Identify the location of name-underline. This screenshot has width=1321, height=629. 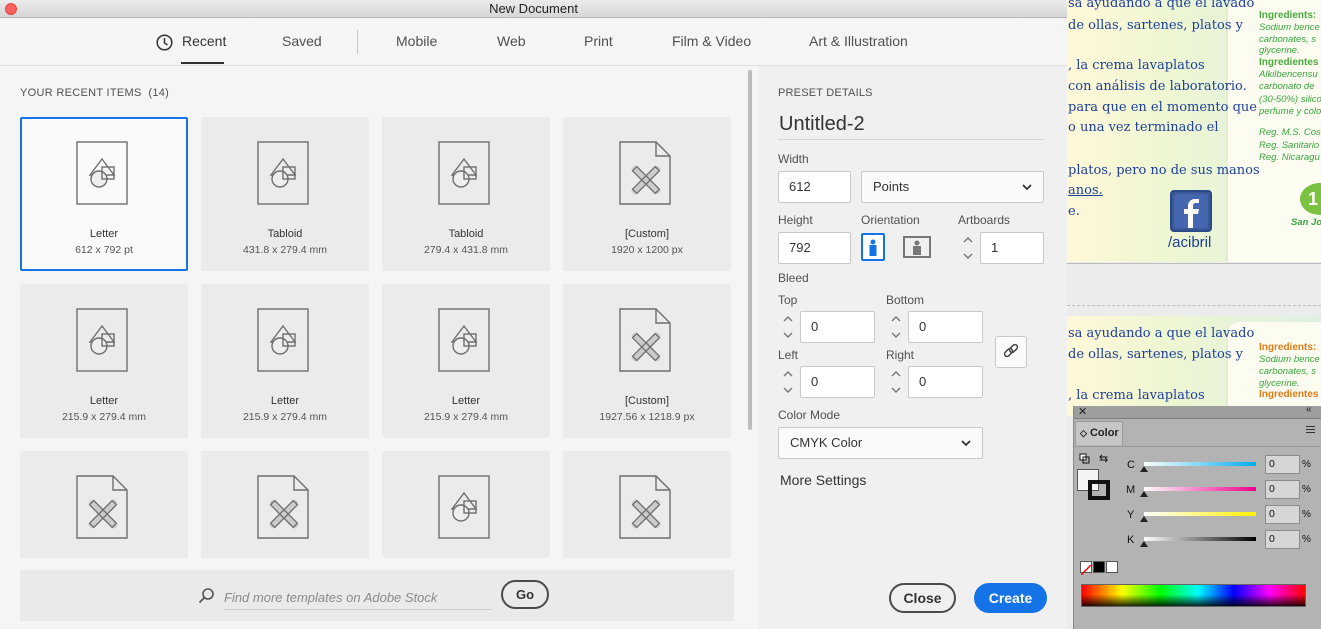
(911, 139).